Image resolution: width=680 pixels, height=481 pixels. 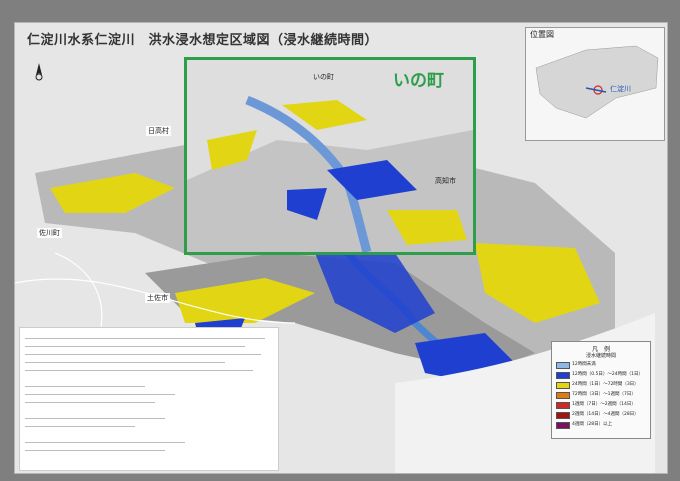 What do you see at coordinates (418, 81) in the screenshot?
I see `zoom-label-ino: いの町` at bounding box center [418, 81].